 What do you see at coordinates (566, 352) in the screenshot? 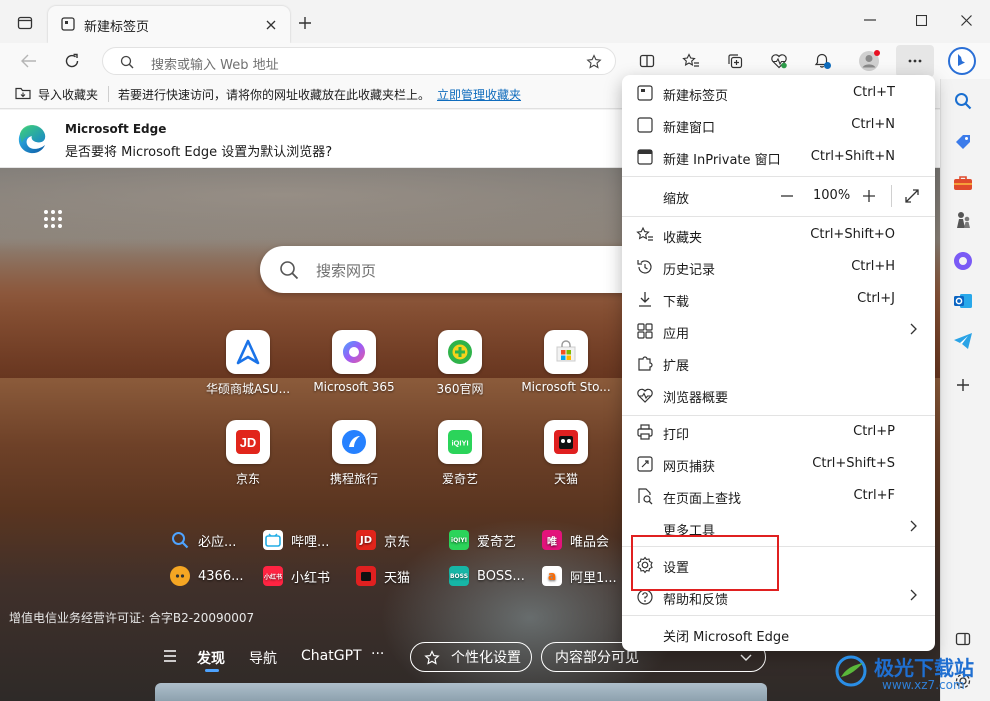
I see `microsoft-store-icon` at bounding box center [566, 352].